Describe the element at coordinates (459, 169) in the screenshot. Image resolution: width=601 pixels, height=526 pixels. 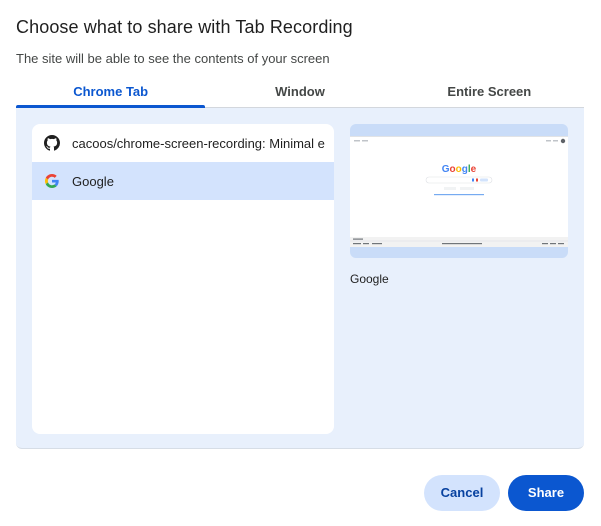
I see `svg-text: Google` at that location.